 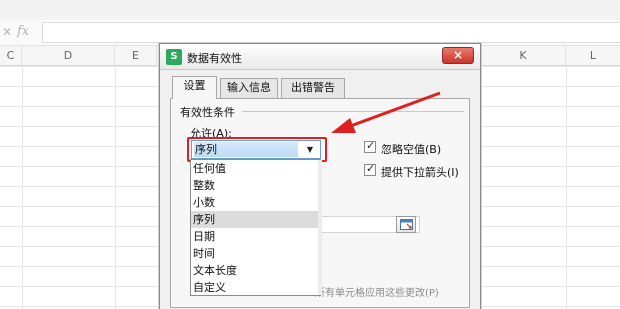 I want to click on range-select-button, so click(x=406, y=224).